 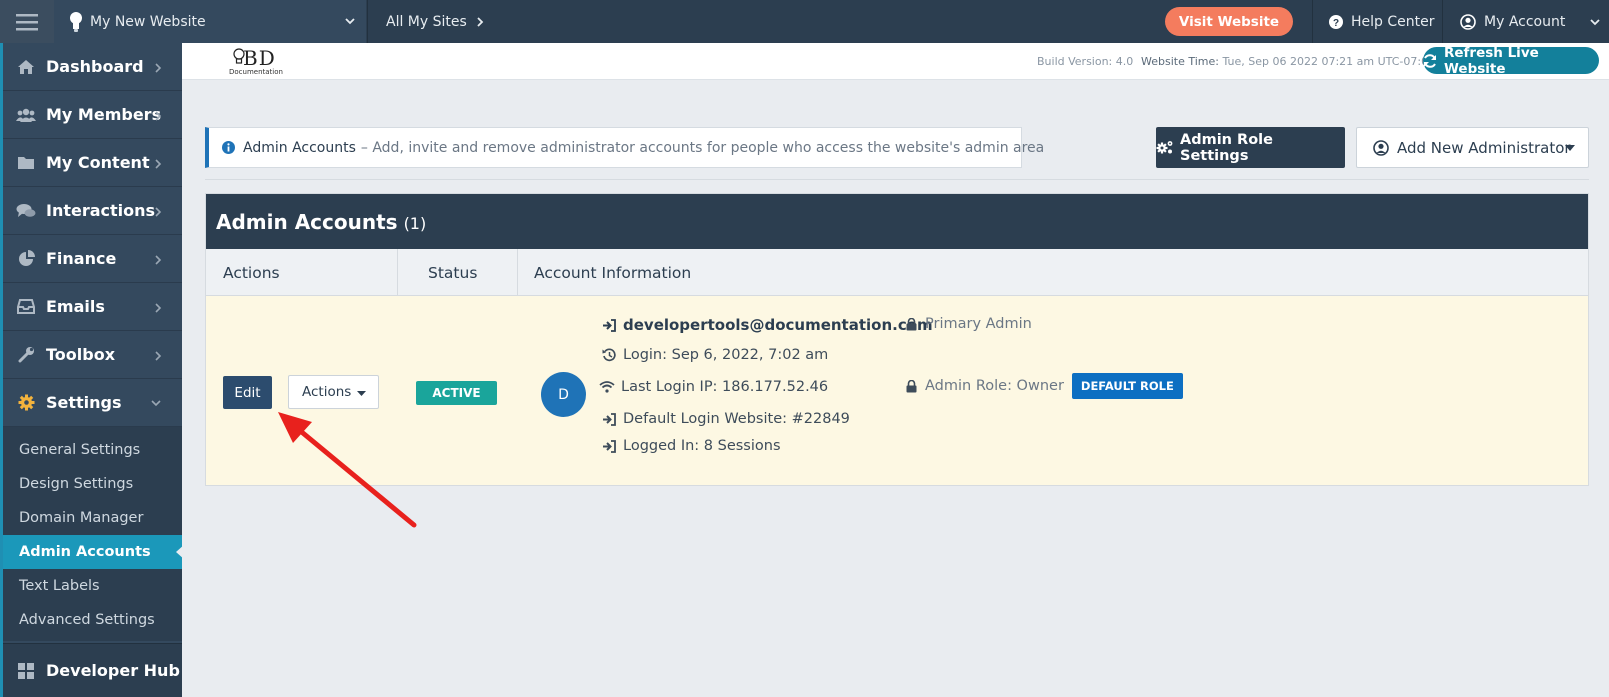 I want to click on logo-subtext: Documentation, so click(x=256, y=72).